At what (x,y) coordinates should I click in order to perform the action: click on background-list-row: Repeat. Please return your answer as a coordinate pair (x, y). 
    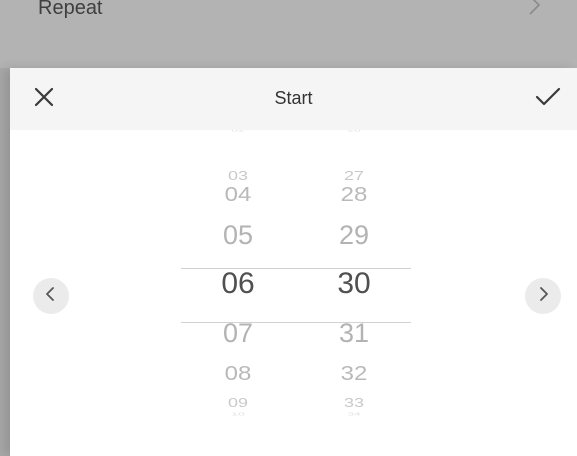
    Looking at the image, I should click on (288, 34).